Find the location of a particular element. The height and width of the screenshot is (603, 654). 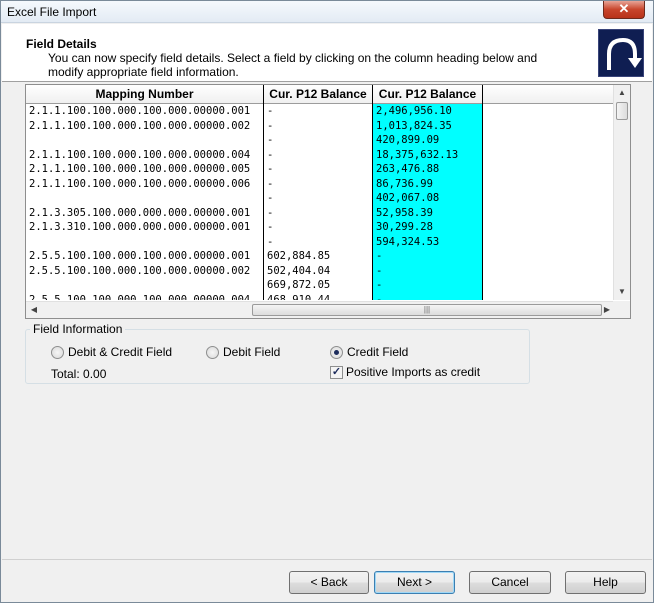

table-cell: 2.5.5.100.100.000.100.000.00000.002 is located at coordinates (140, 270).